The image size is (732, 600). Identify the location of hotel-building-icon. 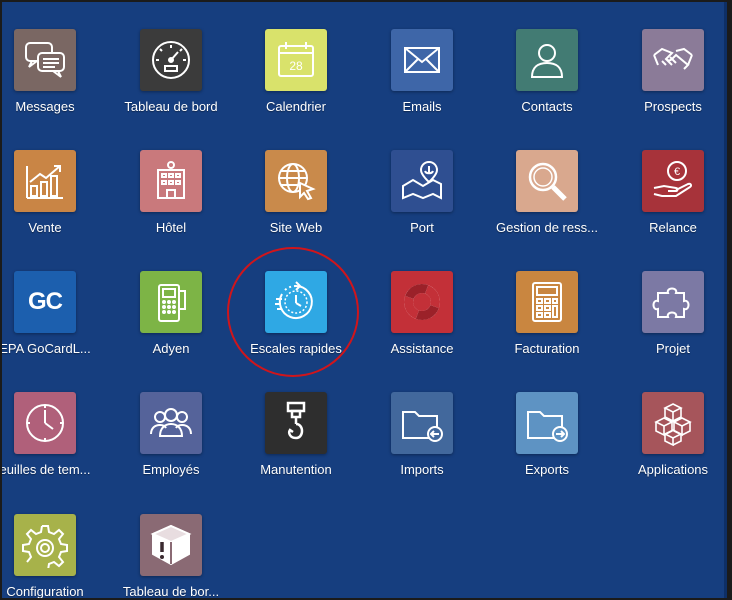
(171, 180).